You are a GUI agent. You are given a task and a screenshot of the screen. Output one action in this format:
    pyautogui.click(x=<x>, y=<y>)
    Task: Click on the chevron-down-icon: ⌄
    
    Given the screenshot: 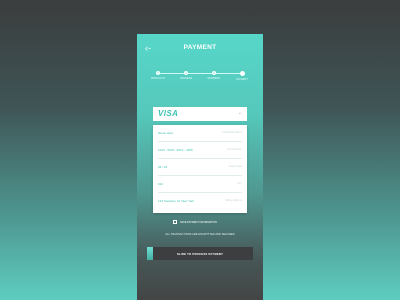 What is the action you would take?
    pyautogui.click(x=240, y=113)
    